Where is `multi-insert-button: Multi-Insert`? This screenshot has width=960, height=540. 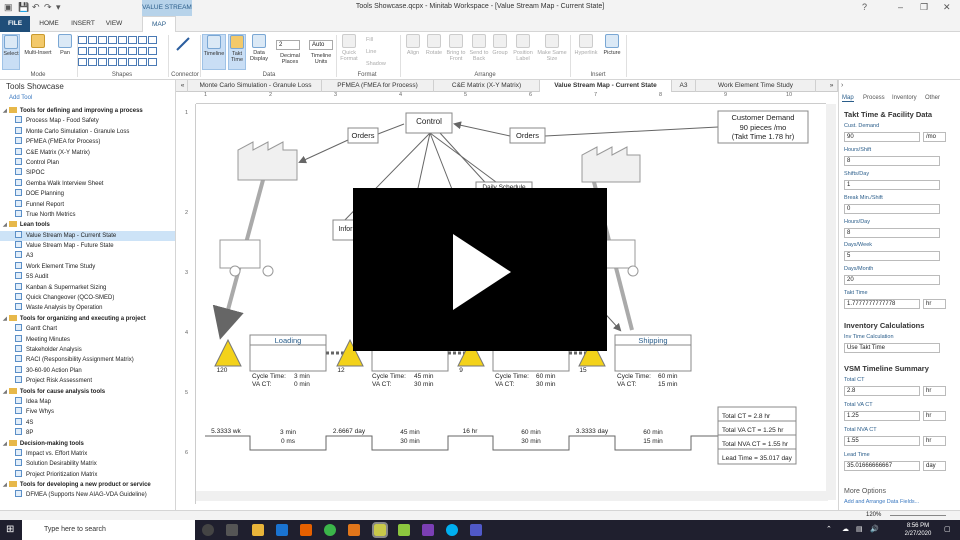
multi-insert-button: Multi-Insert is located at coordinates (38, 52).